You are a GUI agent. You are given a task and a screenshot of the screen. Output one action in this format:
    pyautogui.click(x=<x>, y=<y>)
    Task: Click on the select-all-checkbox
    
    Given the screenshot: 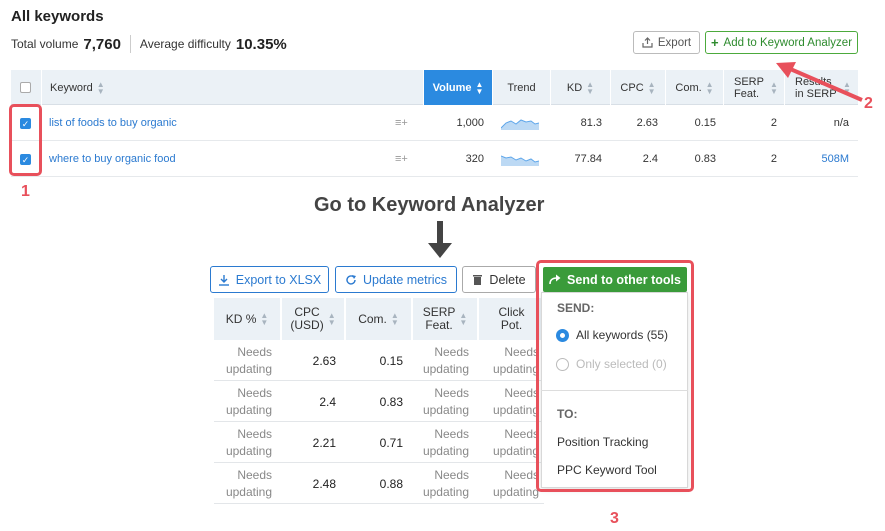 What is the action you would take?
    pyautogui.click(x=25, y=87)
    